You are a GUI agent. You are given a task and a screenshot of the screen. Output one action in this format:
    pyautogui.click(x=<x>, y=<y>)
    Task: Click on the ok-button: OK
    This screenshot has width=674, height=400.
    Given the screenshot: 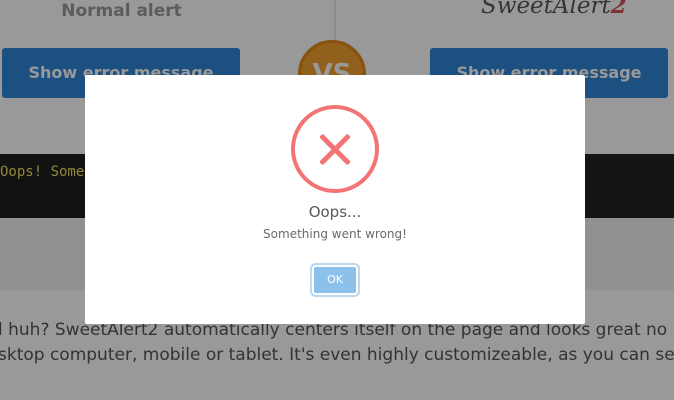 What is the action you would take?
    pyautogui.click(x=335, y=280)
    